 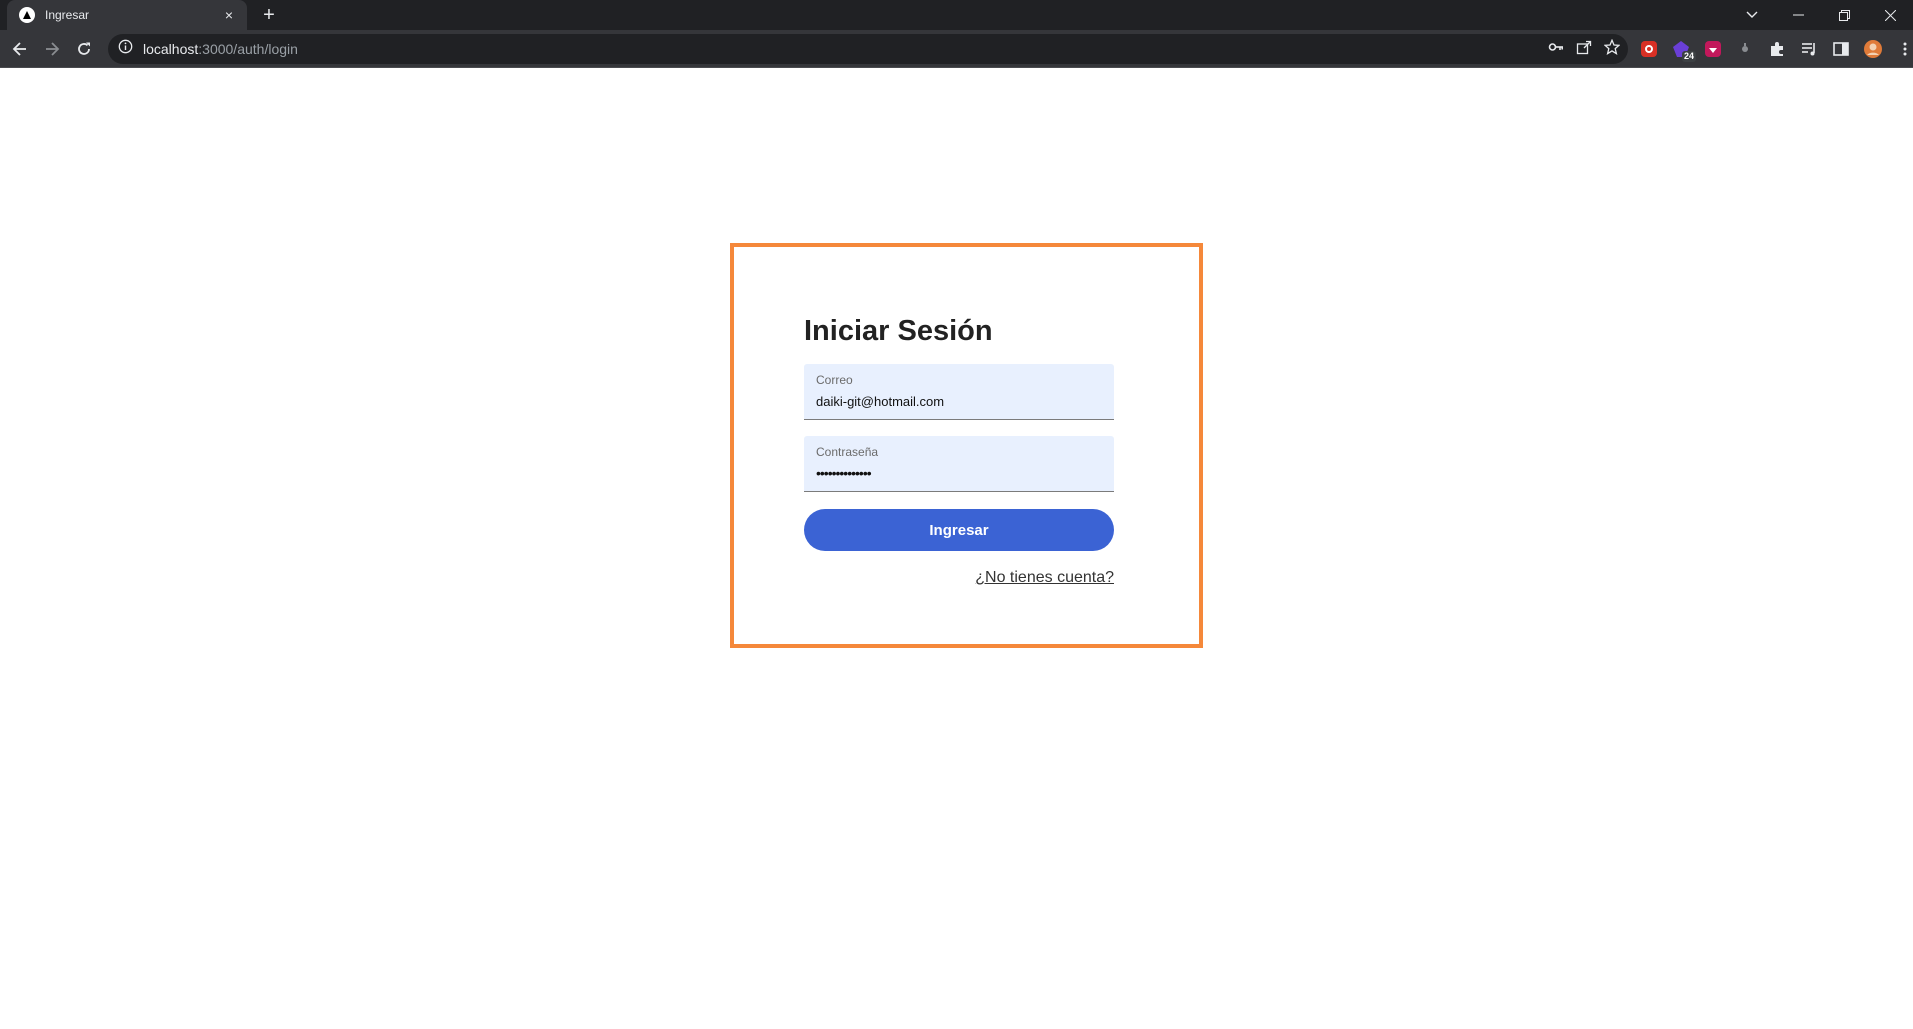 I want to click on share-icon, so click(x=1584, y=49).